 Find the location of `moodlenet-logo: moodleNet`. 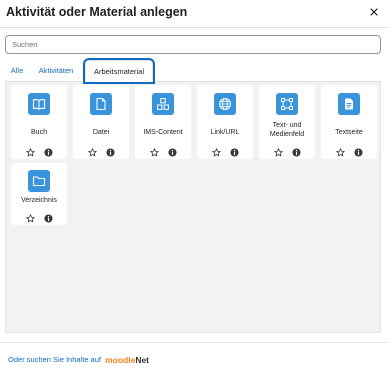

moodlenet-logo: moodleNet is located at coordinates (127, 360).